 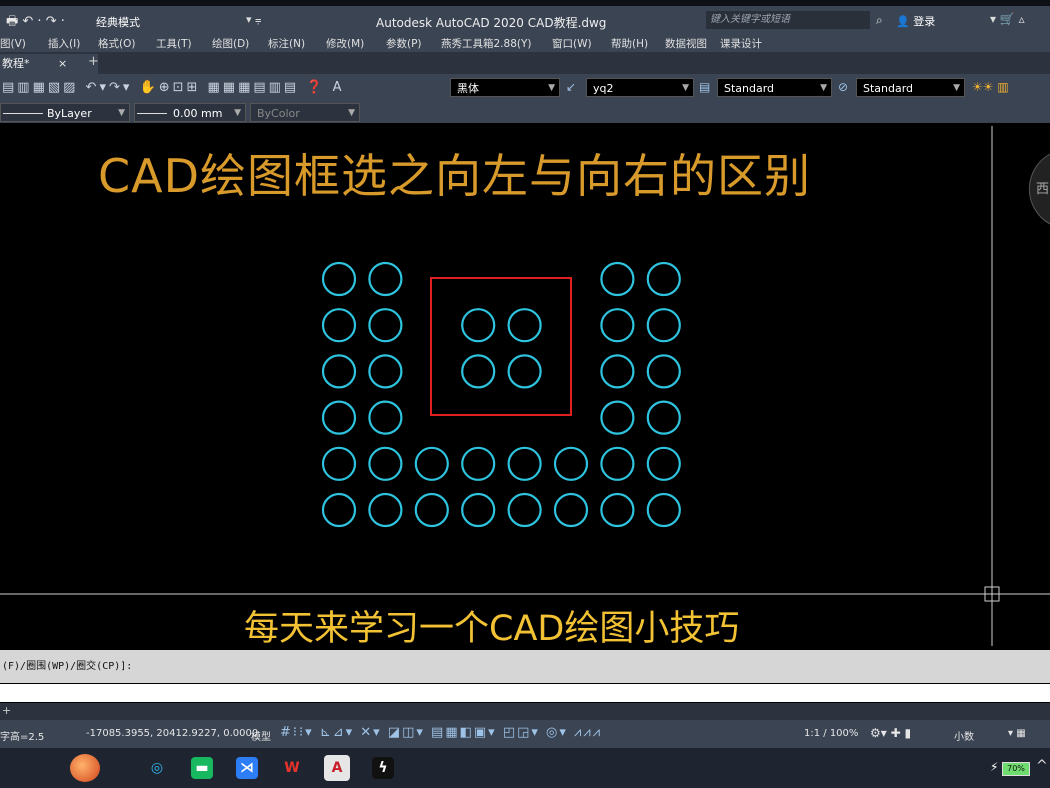 I want to click on color-combo: ByColor ▼, so click(x=305, y=112).